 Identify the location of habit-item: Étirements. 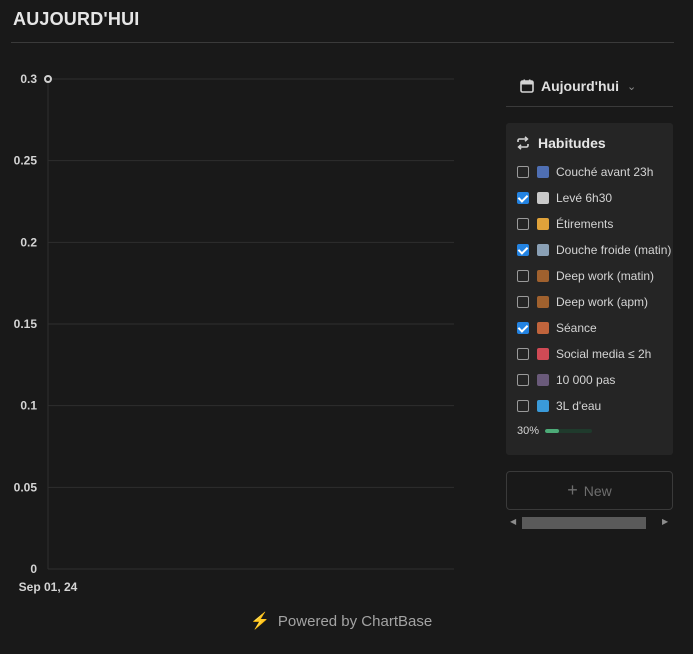
(565, 224).